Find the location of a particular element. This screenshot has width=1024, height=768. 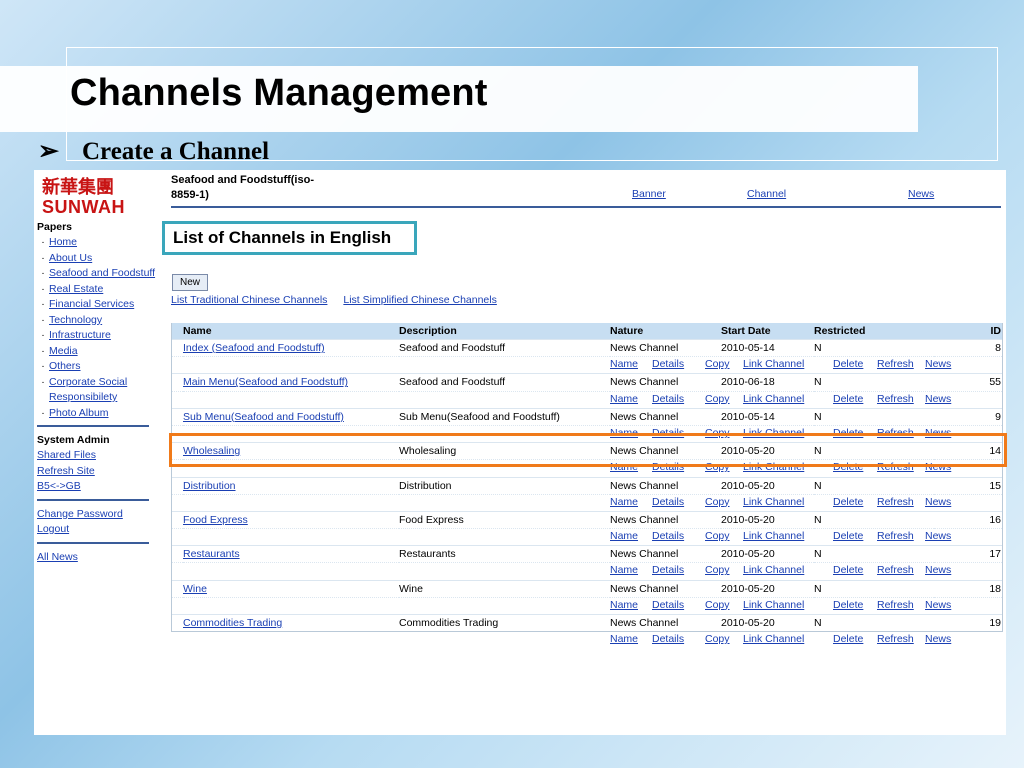

sidebar-link: Others is located at coordinates (65, 366).